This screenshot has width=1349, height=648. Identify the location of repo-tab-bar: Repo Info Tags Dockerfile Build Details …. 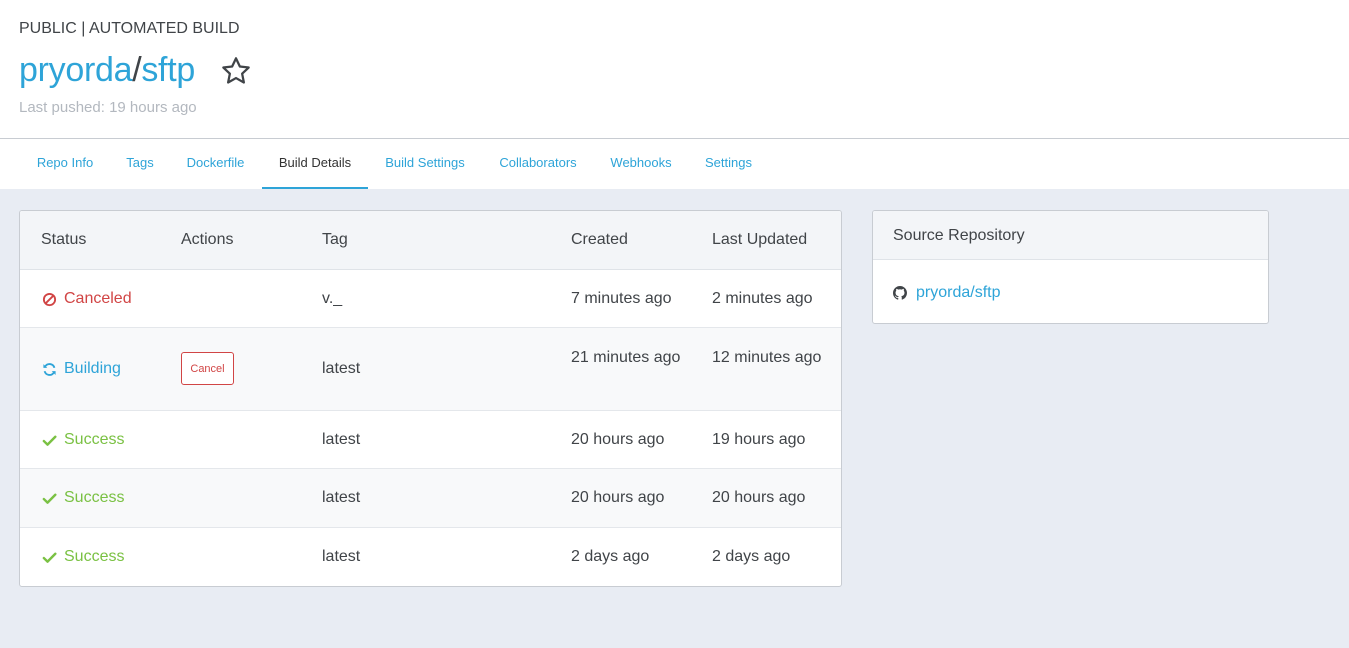
(674, 164).